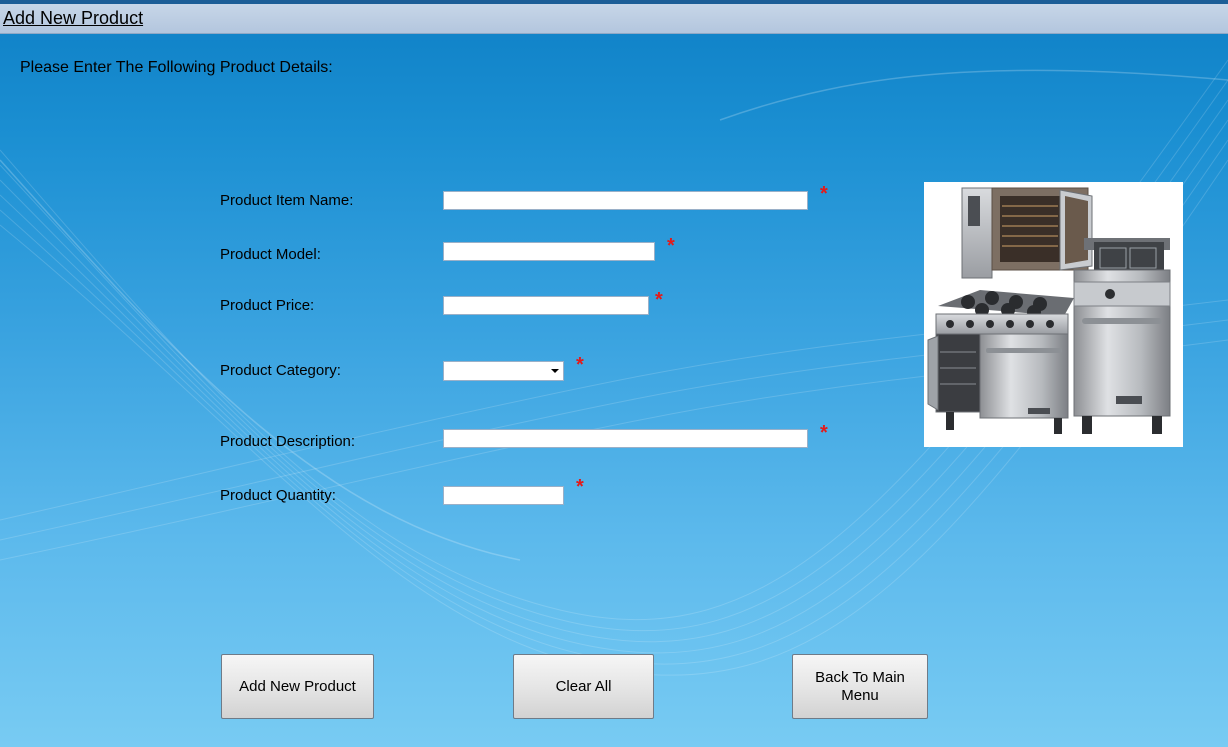  Describe the element at coordinates (555, 371) in the screenshot. I see `chevron-down-icon` at that location.